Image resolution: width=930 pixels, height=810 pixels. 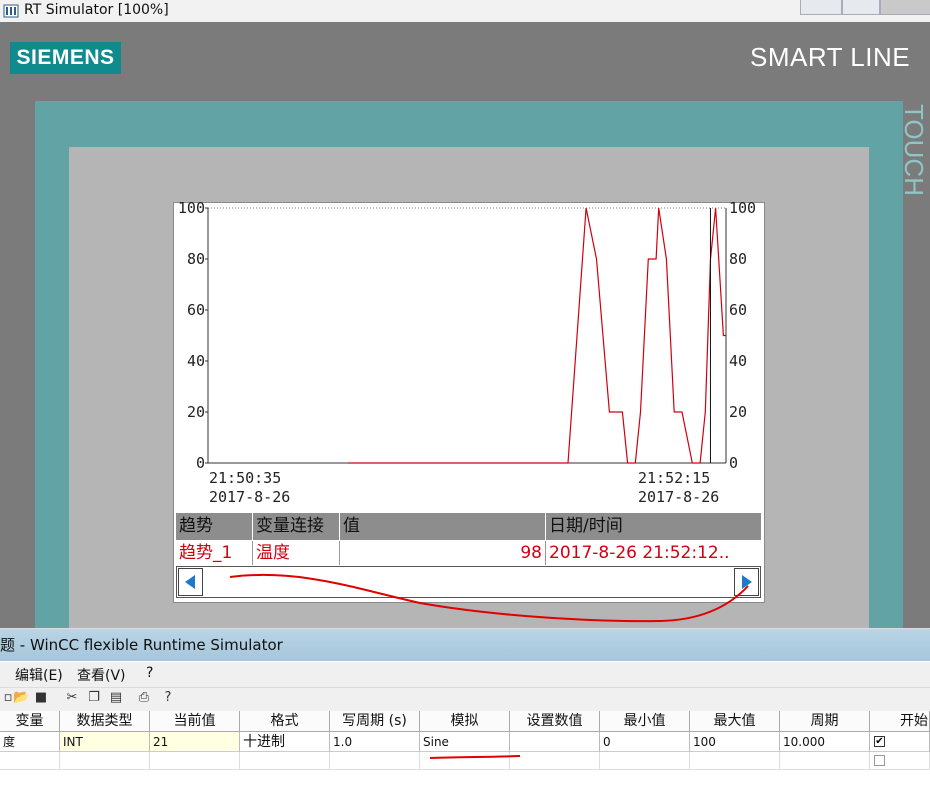 What do you see at coordinates (830, 57) in the screenshot?
I see `model-label: SMART LINE` at bounding box center [830, 57].